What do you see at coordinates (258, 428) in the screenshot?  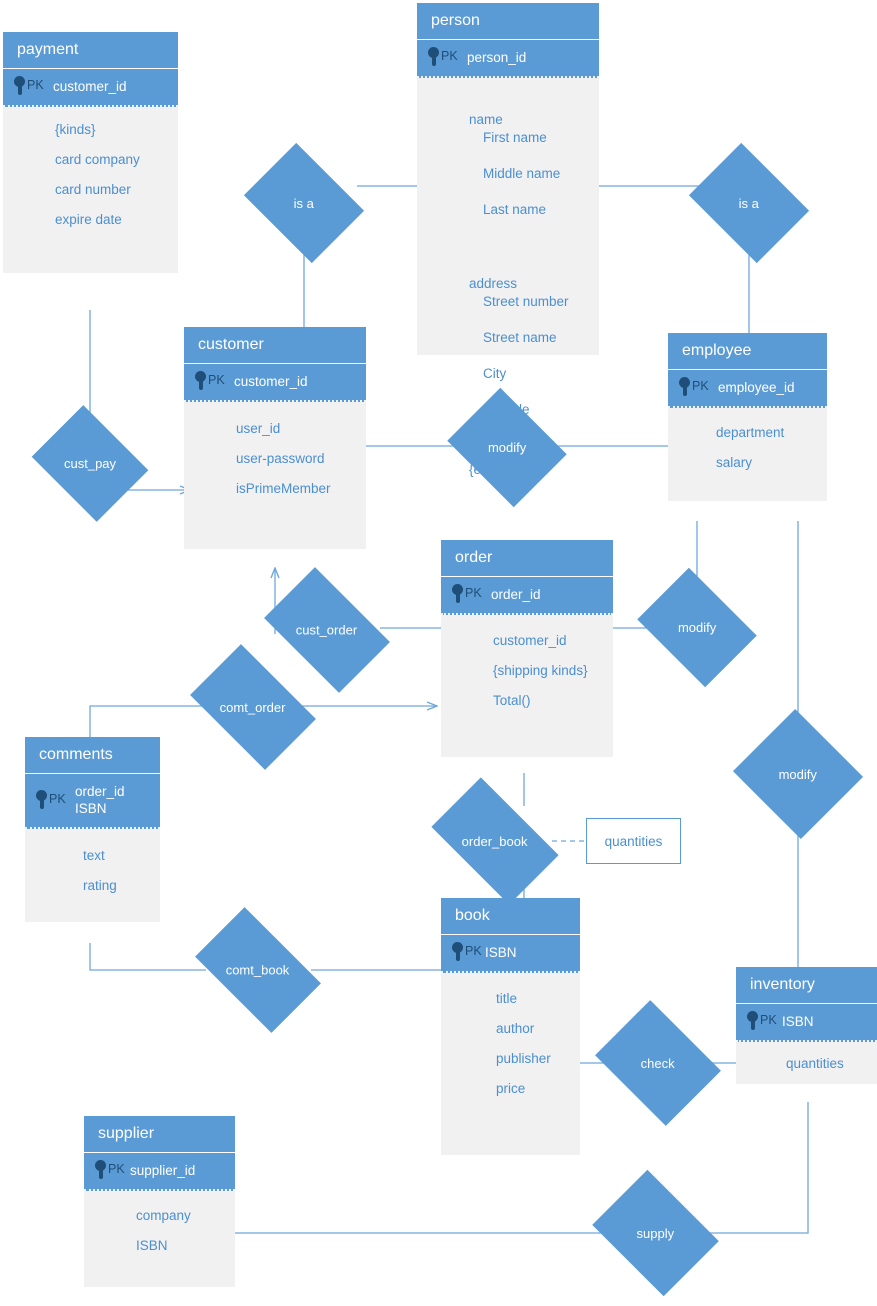 I see `attribute-user-id: user_id` at bounding box center [258, 428].